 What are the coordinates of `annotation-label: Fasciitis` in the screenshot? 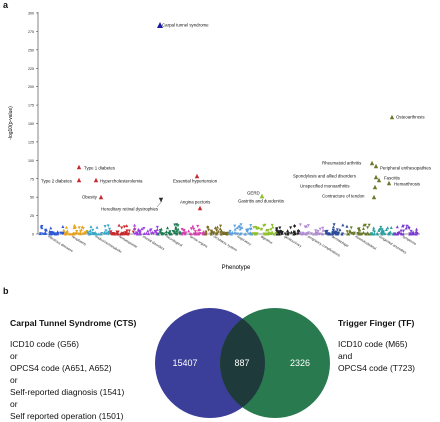 It's located at (392, 178).